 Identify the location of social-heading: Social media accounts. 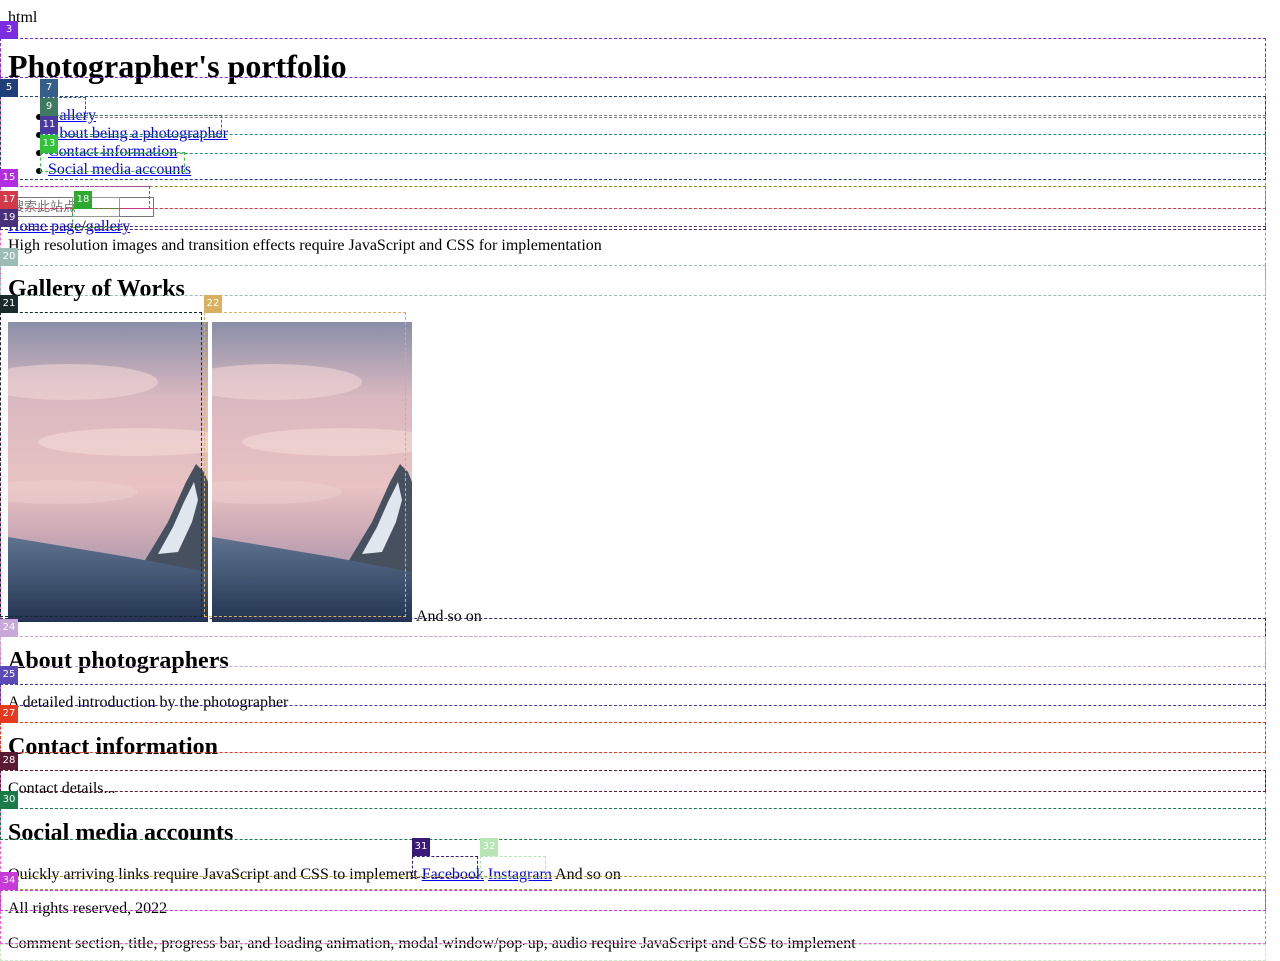
(121, 833).